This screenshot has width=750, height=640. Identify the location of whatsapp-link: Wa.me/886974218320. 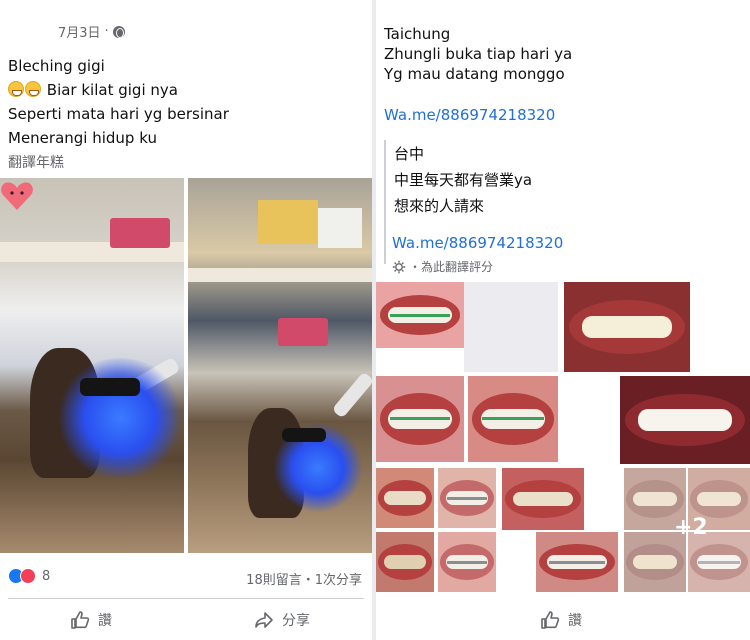
(469, 115).